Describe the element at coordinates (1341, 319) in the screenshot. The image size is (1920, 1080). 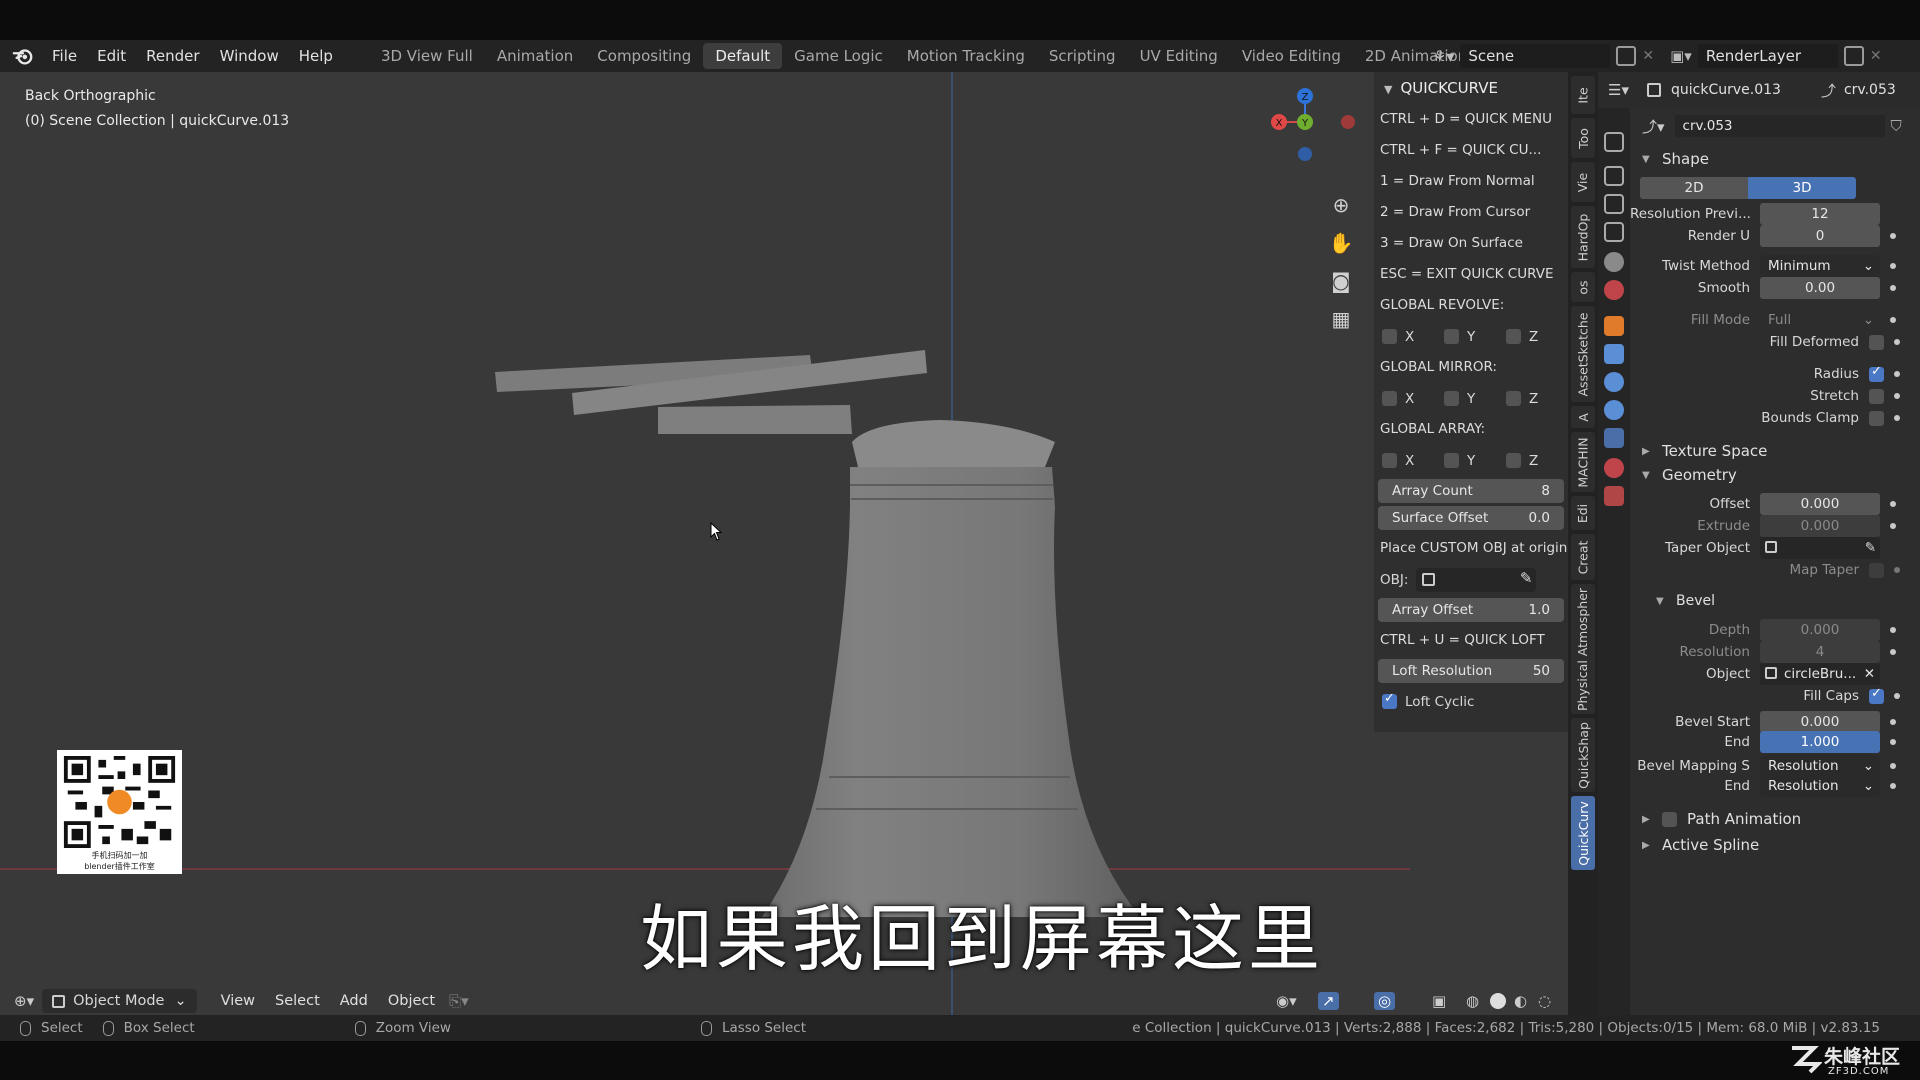
I see `grid-icon: ▦` at that location.